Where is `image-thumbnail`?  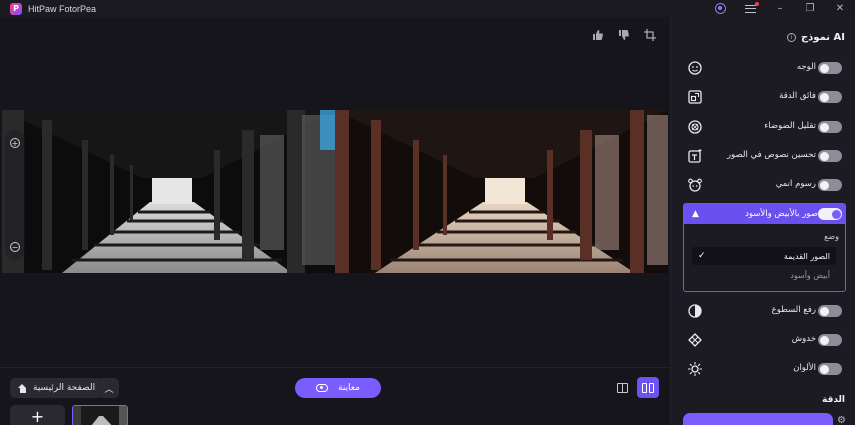
image-thumbnail is located at coordinates (100, 415).